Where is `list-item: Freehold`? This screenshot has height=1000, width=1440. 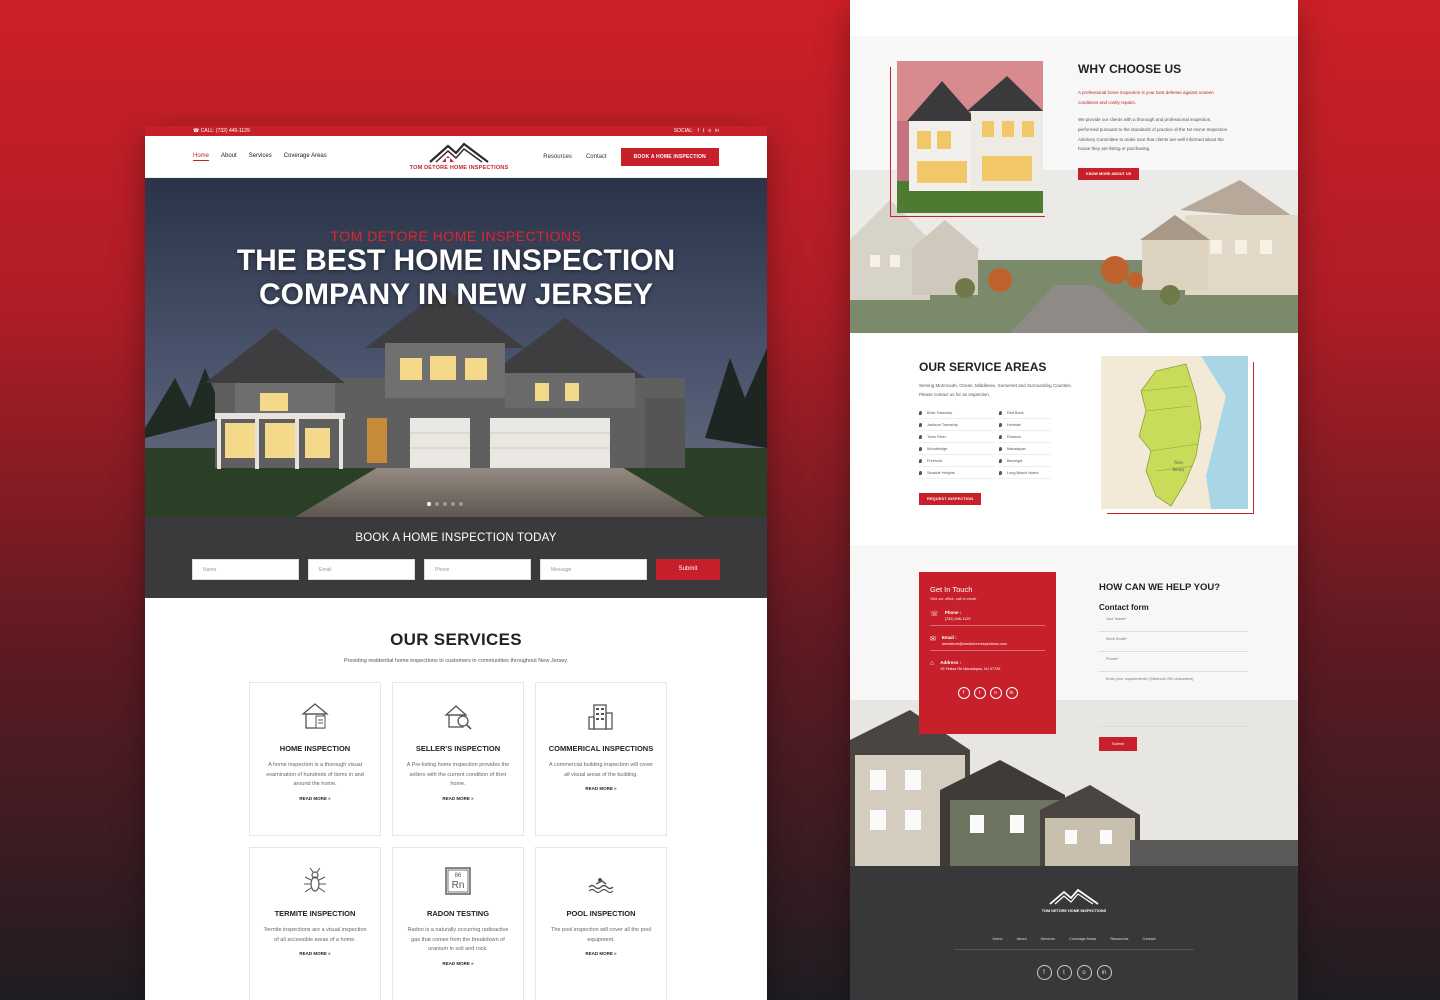 list-item: Freehold is located at coordinates (957, 461).